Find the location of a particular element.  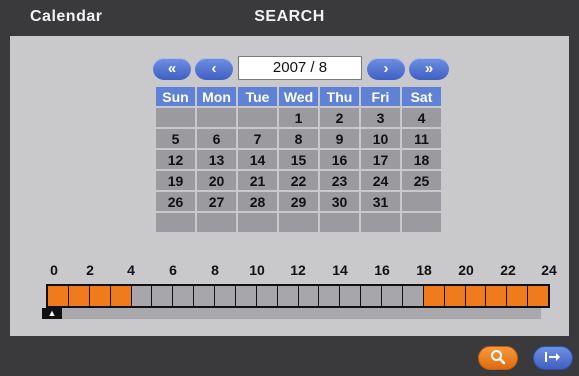

day-cell: 14 is located at coordinates (257, 159).